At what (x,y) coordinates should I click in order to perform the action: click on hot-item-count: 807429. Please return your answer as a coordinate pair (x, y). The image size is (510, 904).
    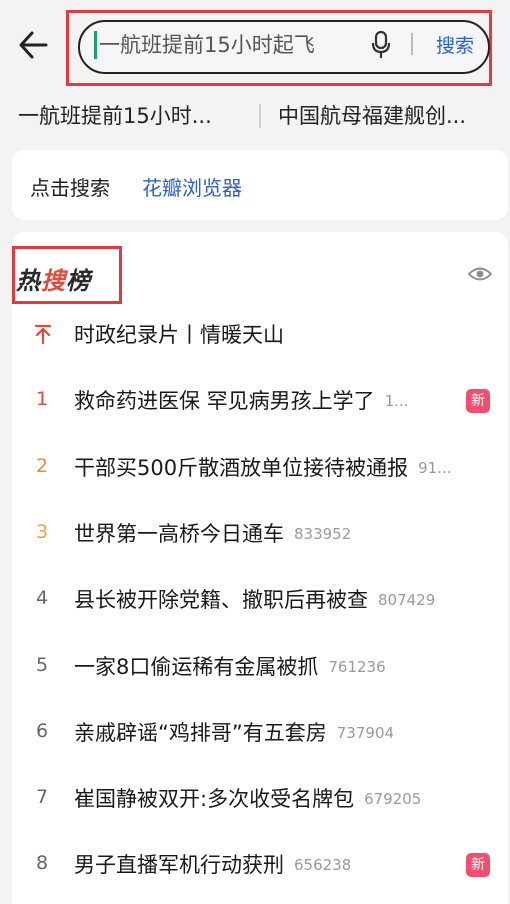
    Looking at the image, I should click on (407, 600).